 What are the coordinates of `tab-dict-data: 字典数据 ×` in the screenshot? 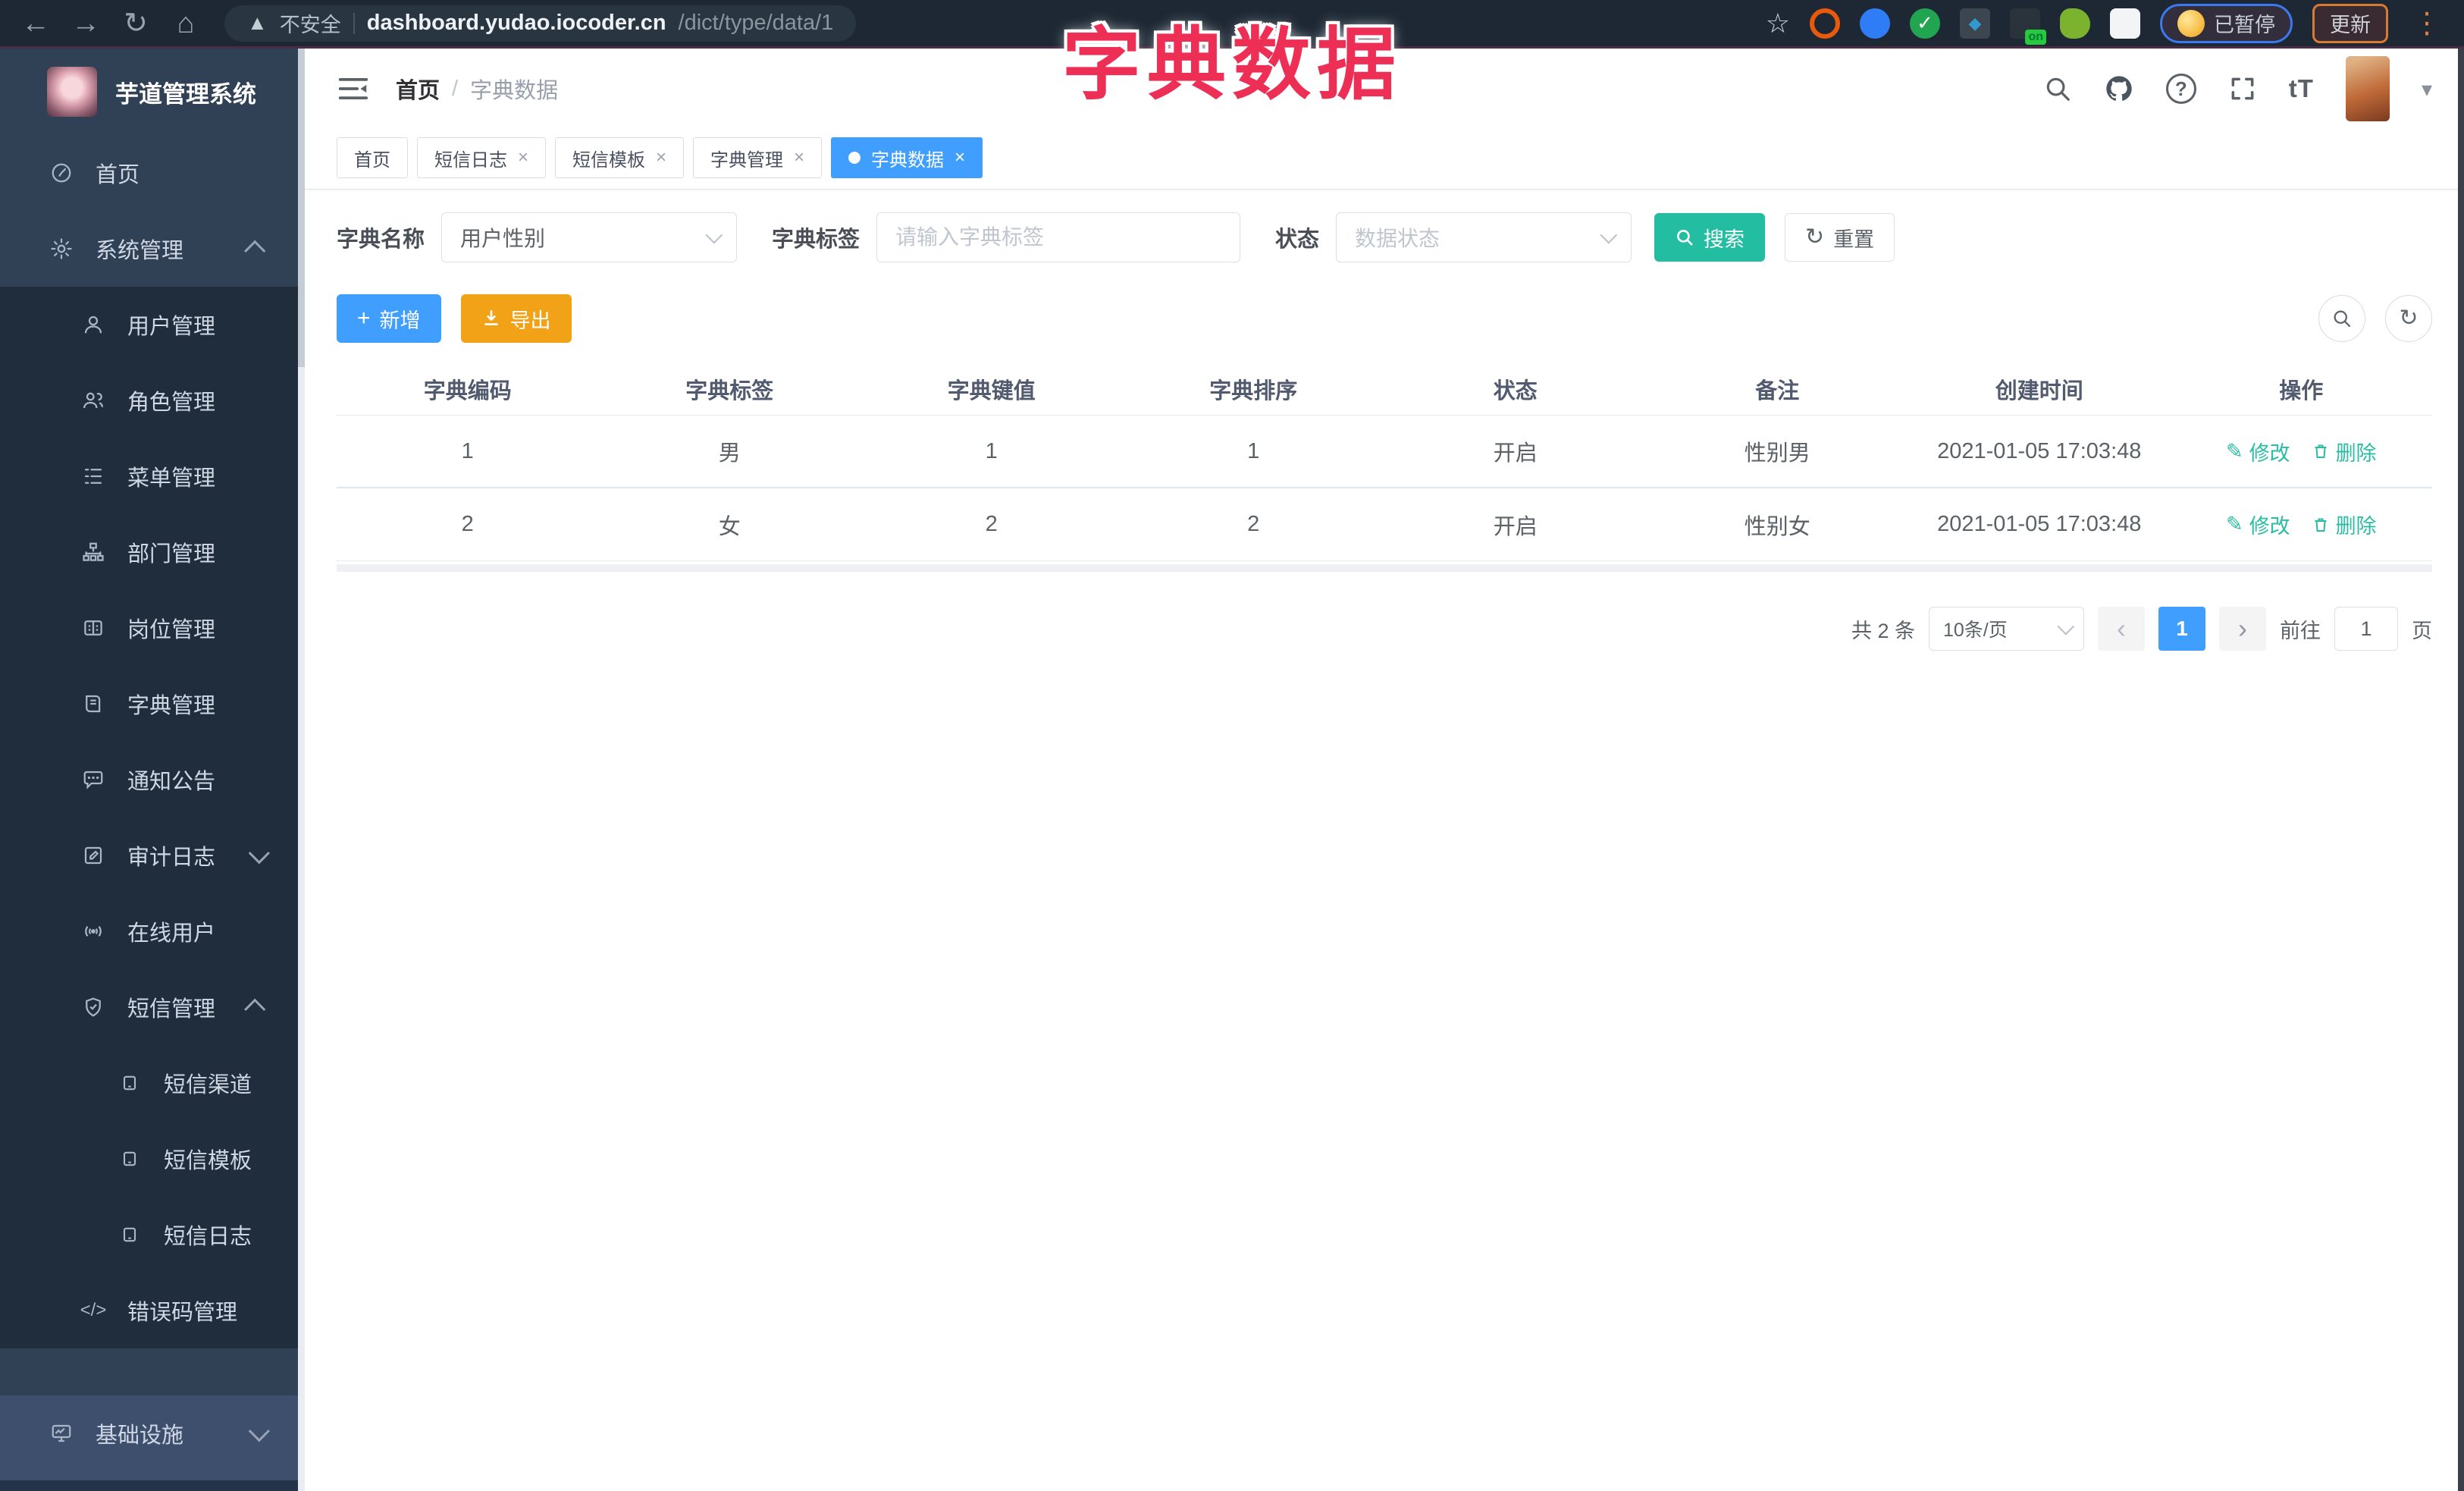 It's located at (907, 157).